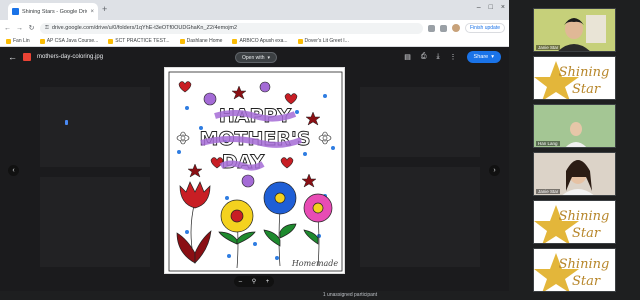 The width and height of the screenshot is (640, 300). Describe the element at coordinates (431, 28) in the screenshot. I see `extension-icon` at that location.